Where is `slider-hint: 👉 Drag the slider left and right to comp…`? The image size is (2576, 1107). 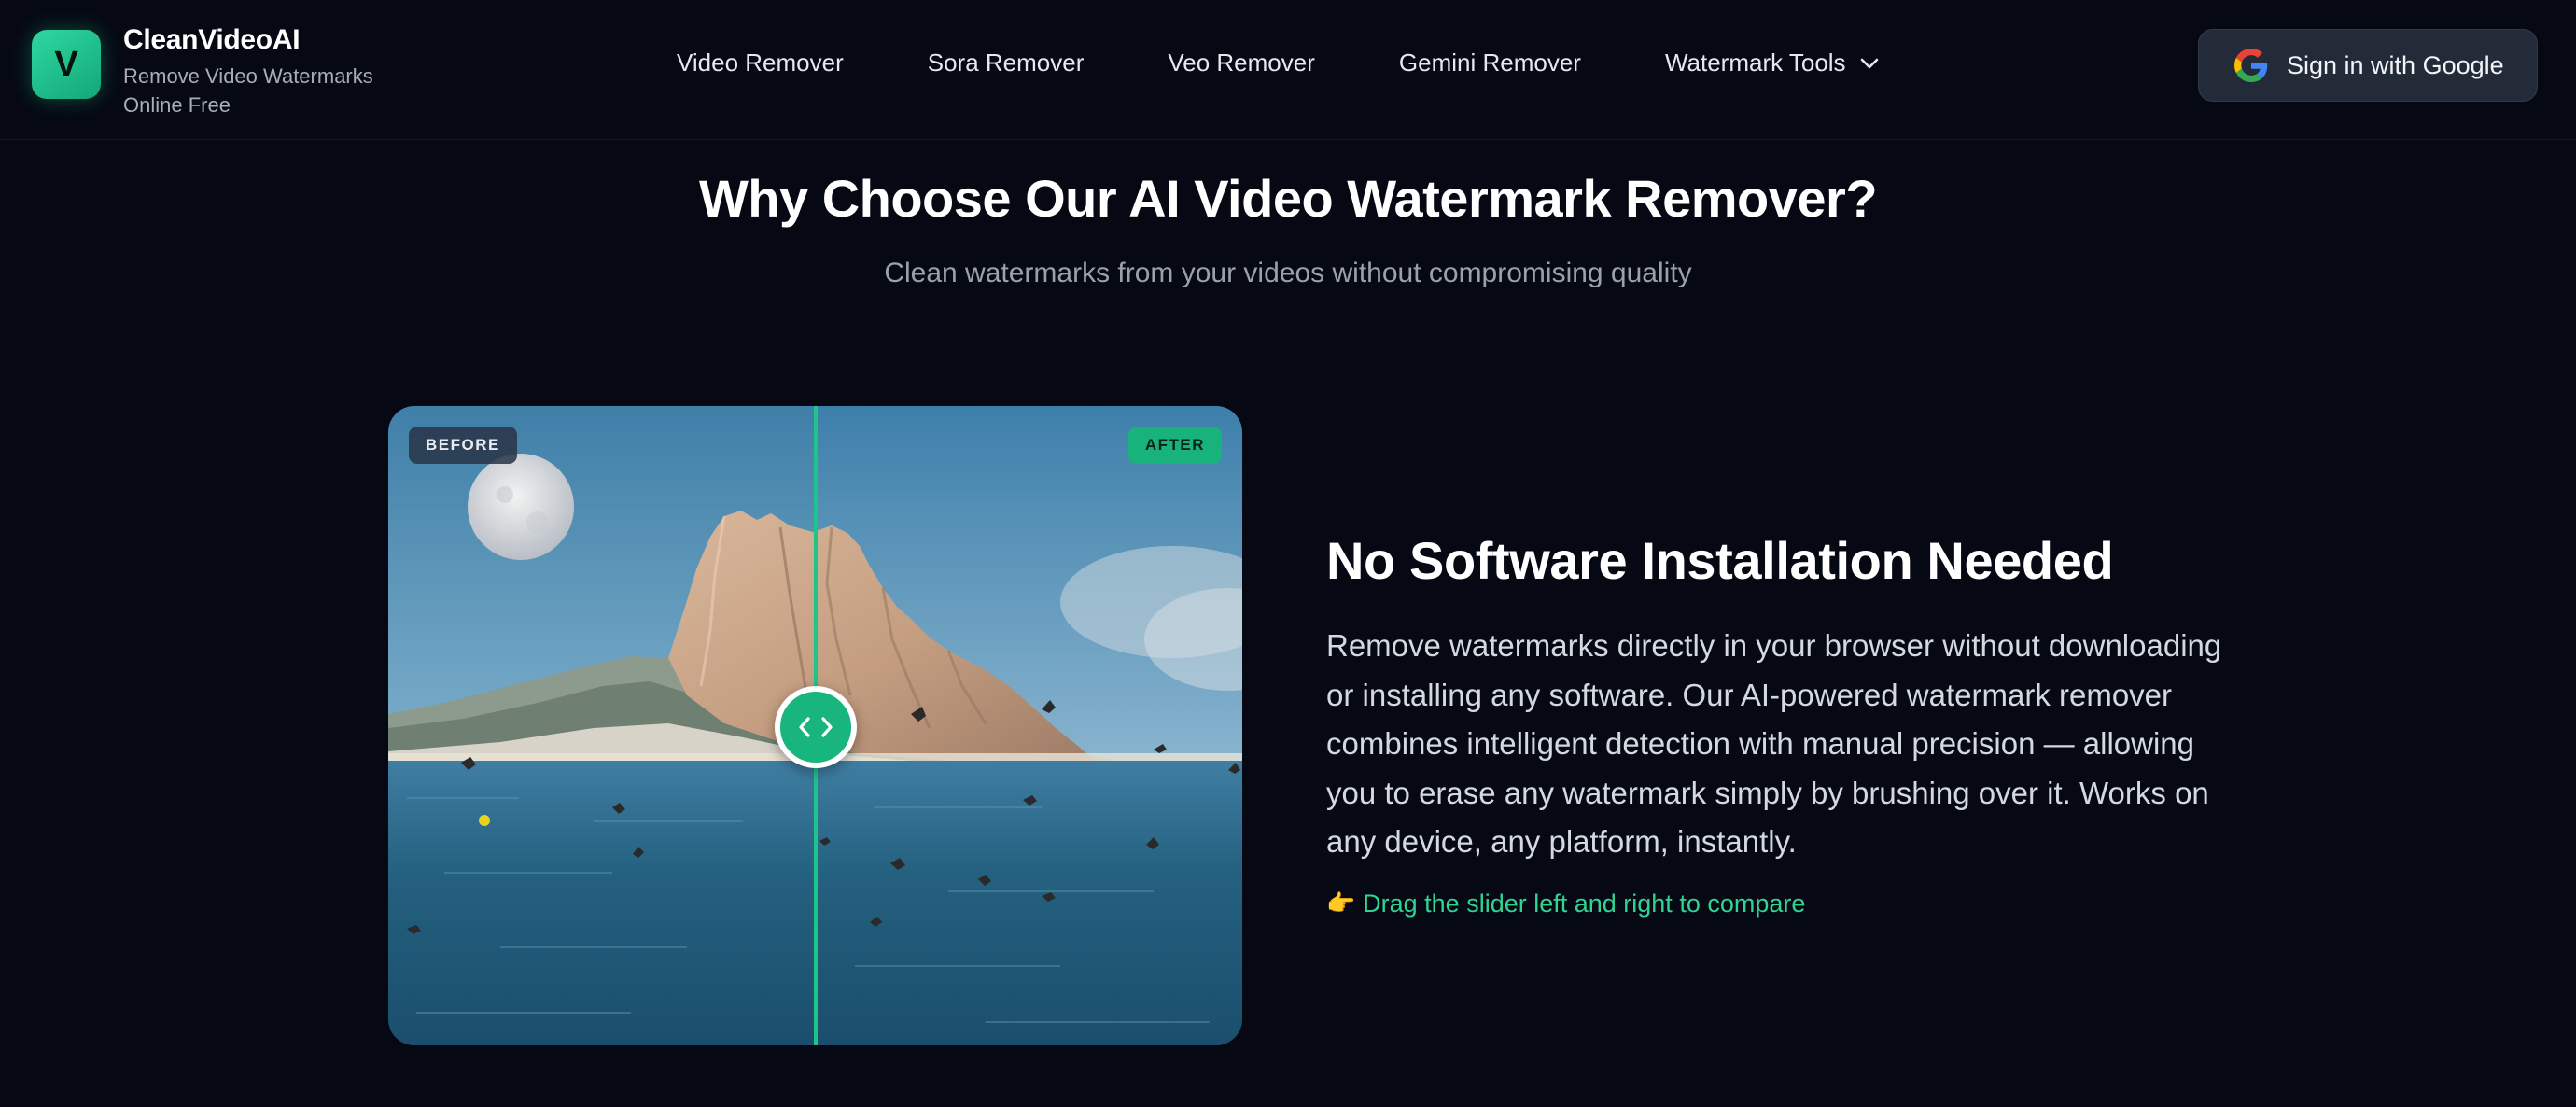
slider-hint: 👉 Drag the slider left and right to comp… is located at coordinates (1565, 904).